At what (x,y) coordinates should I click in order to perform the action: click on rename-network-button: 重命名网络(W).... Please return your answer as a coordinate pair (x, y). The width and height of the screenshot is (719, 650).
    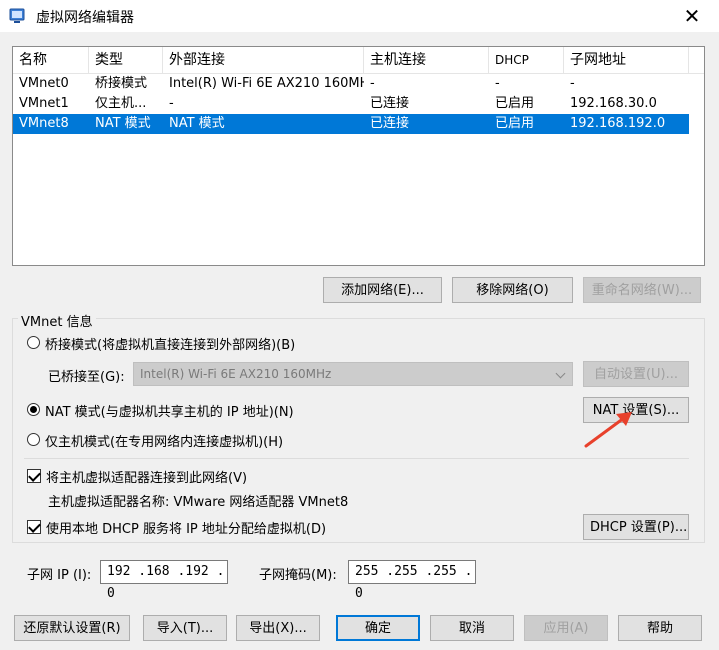
    Looking at the image, I should click on (642, 290).